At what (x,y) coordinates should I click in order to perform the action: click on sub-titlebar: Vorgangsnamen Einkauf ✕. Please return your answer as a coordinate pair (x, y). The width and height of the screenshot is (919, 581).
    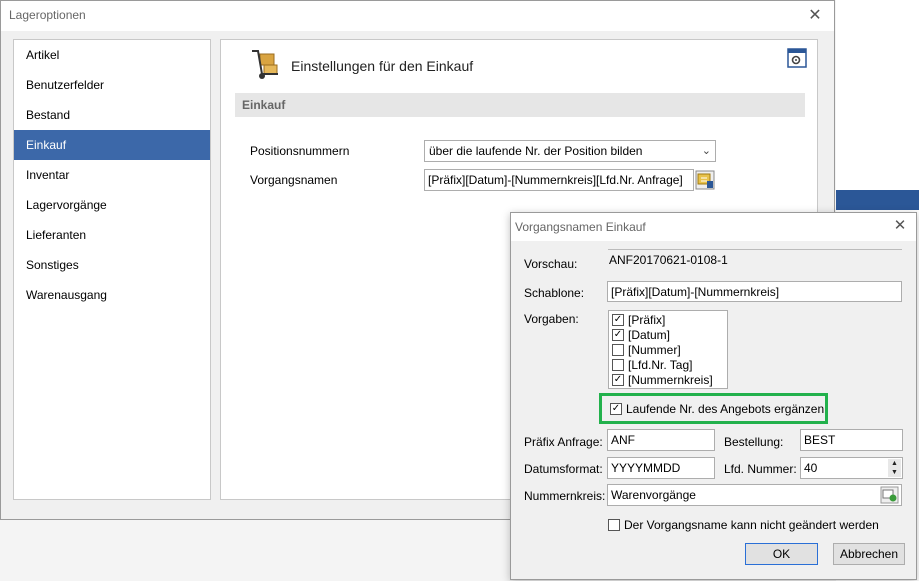
    Looking at the image, I should click on (713, 227).